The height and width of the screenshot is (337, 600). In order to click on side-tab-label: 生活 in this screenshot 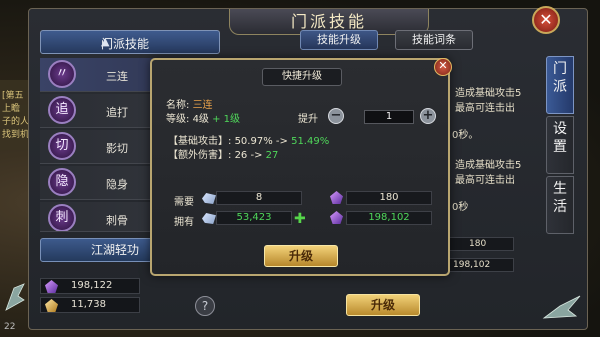, I will do `click(560, 198)`.